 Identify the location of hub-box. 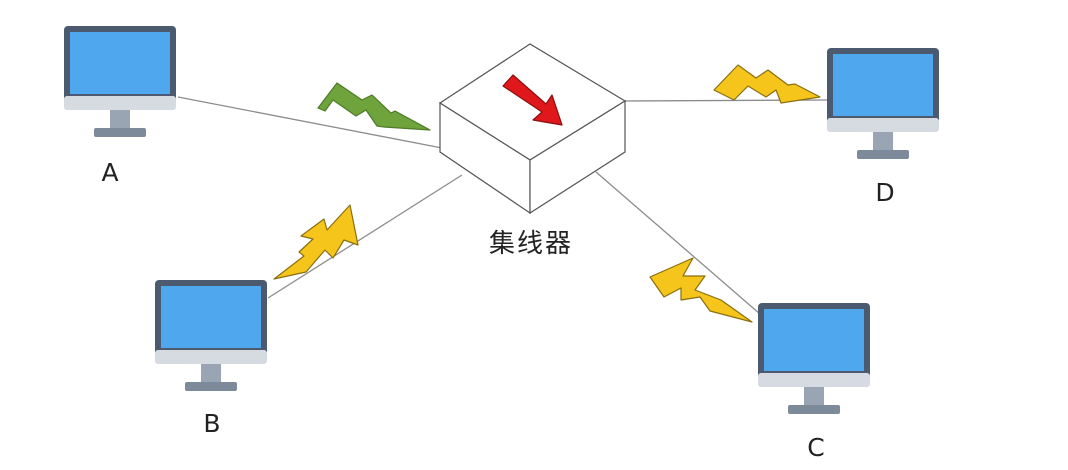
(532, 129).